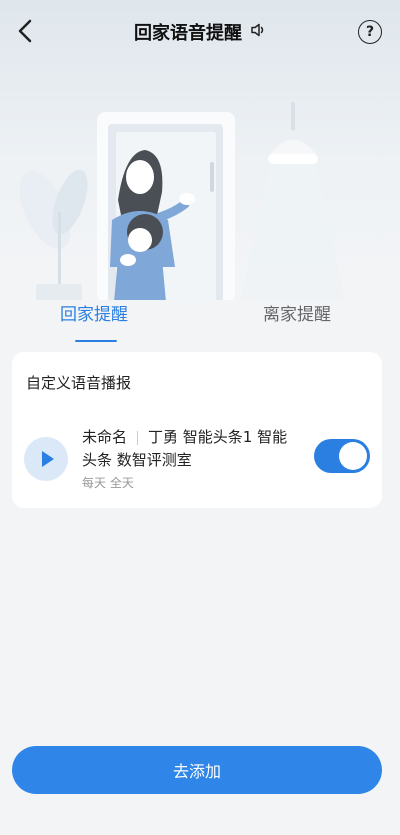 Image resolution: width=400 pixels, height=835 pixels. What do you see at coordinates (192, 449) in the screenshot?
I see `broadcast-item-text: 未命名 丁勇 智能头条1 智能头条 数智评测室` at bounding box center [192, 449].